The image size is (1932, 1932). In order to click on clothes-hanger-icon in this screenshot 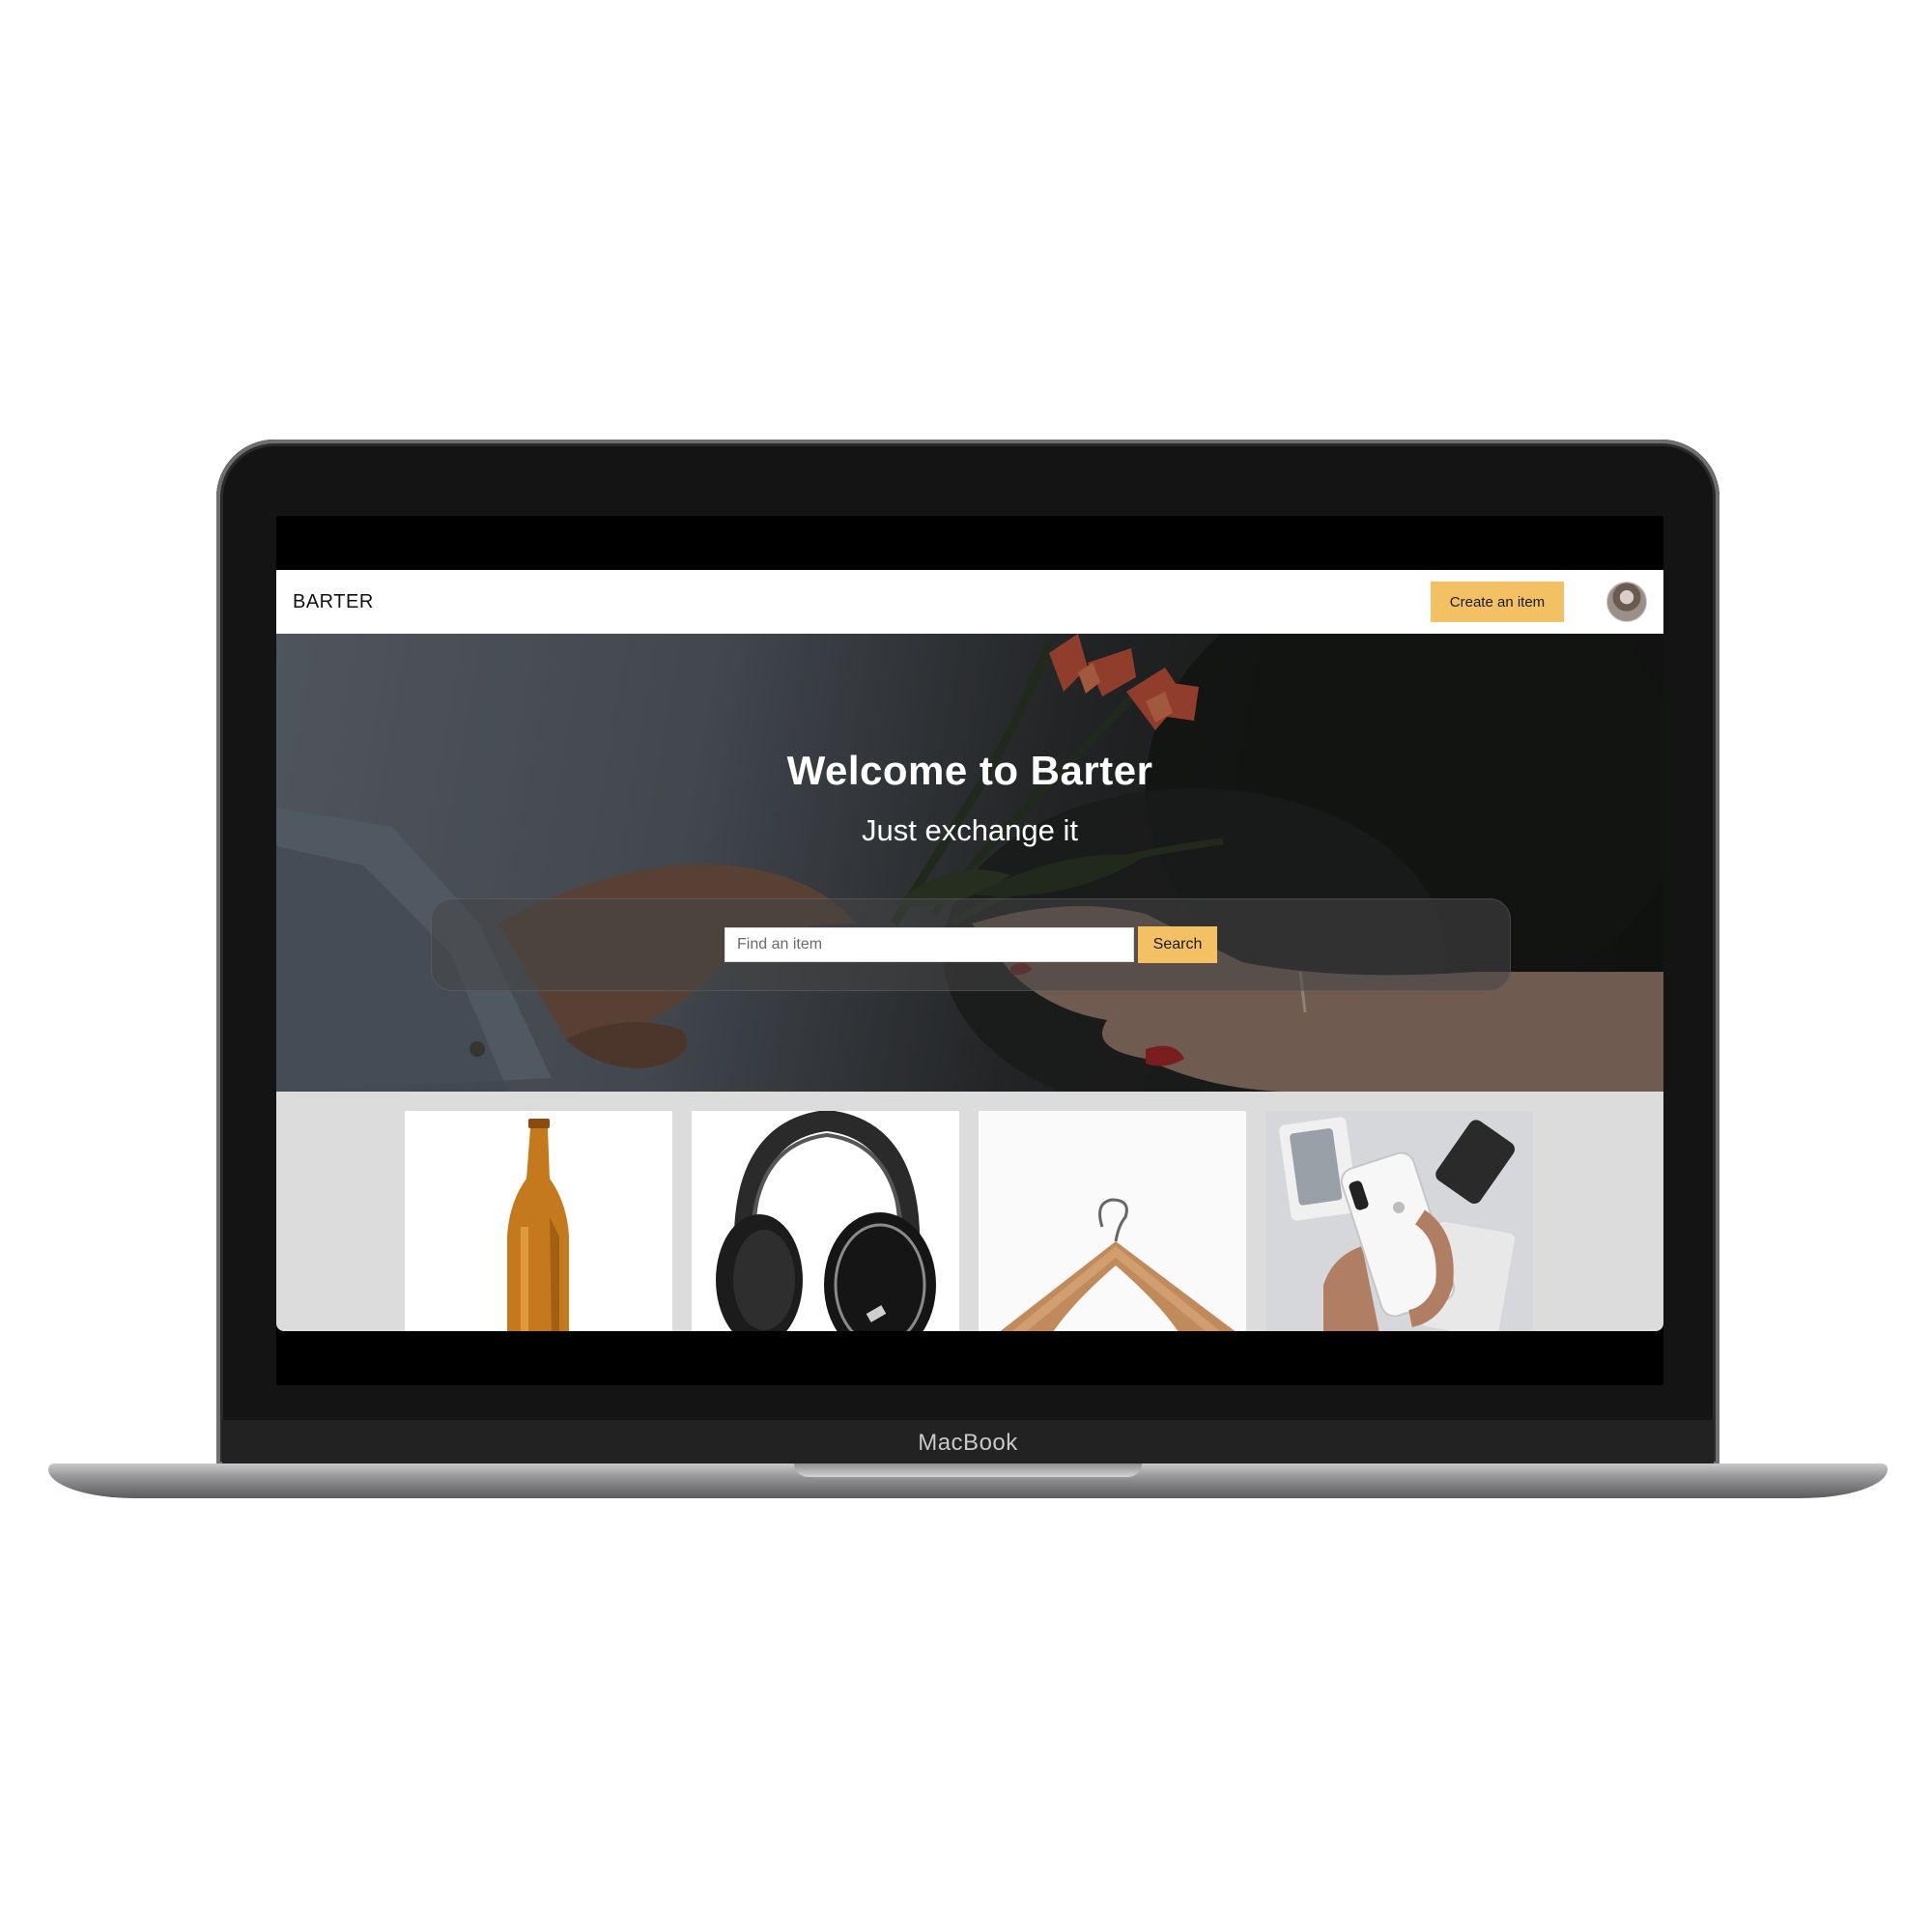, I will do `click(1112, 1221)`.